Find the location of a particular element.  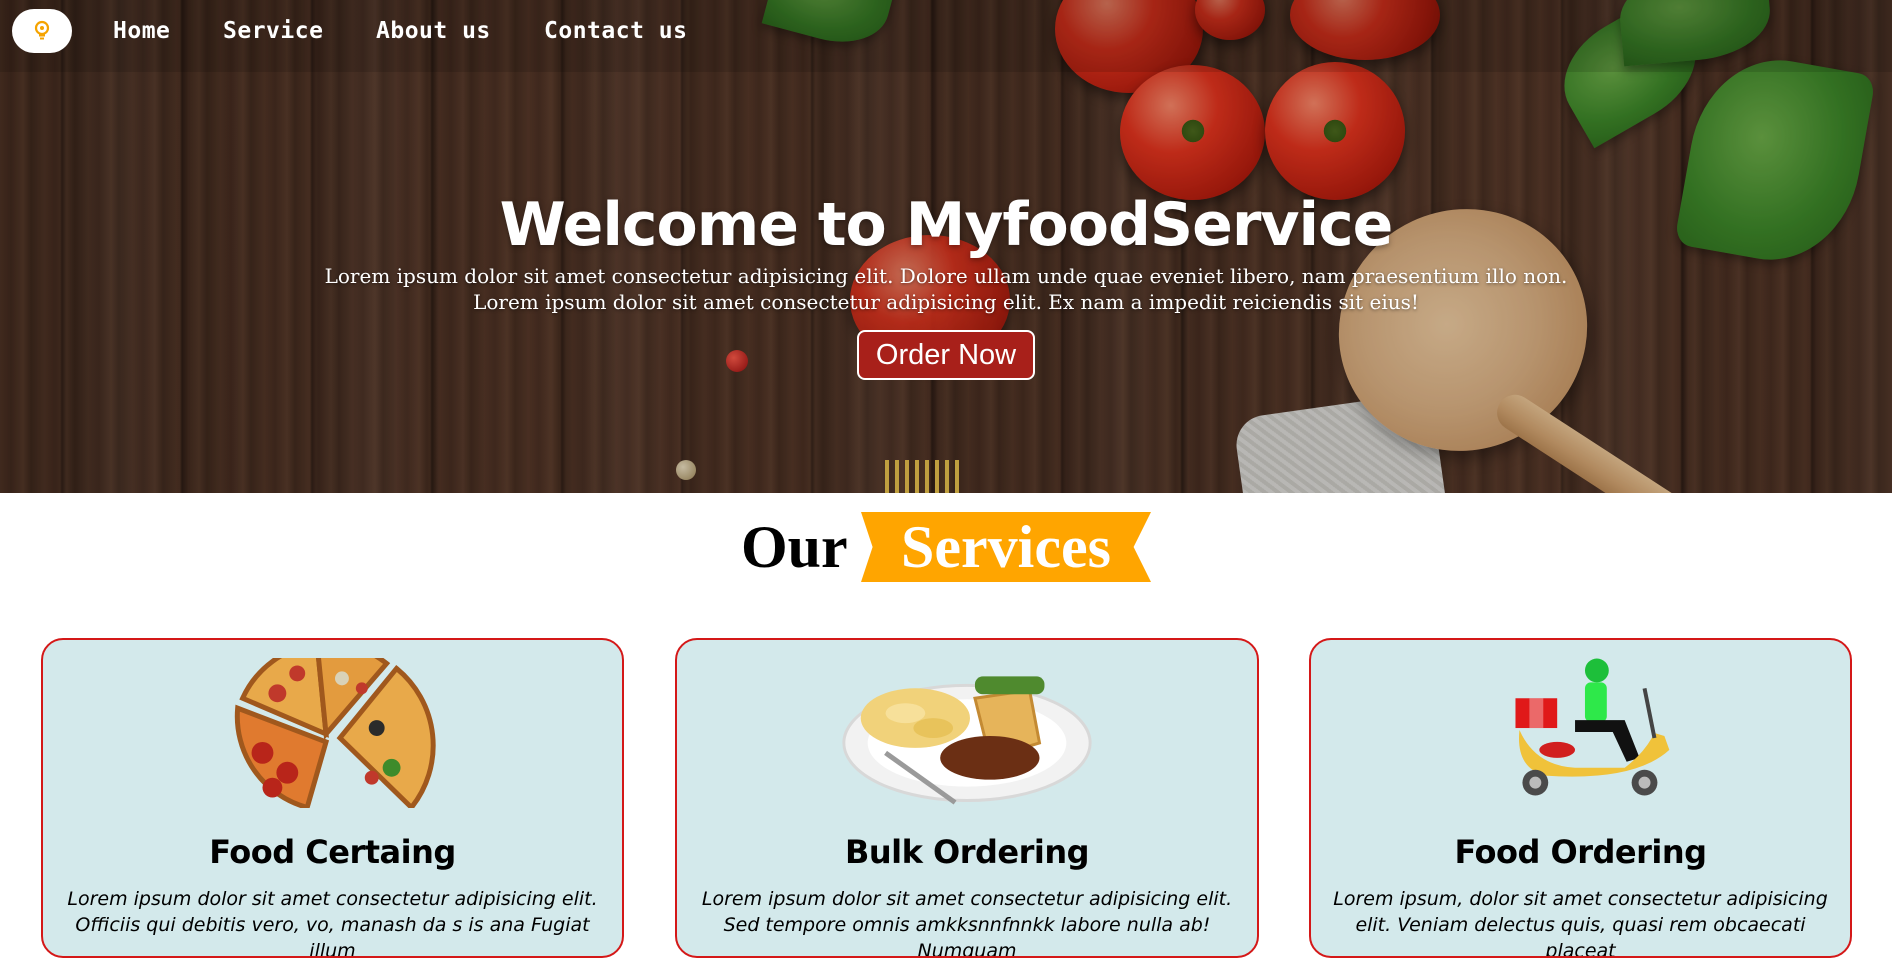

card-title: Food Ordering is located at coordinates (1580, 852).